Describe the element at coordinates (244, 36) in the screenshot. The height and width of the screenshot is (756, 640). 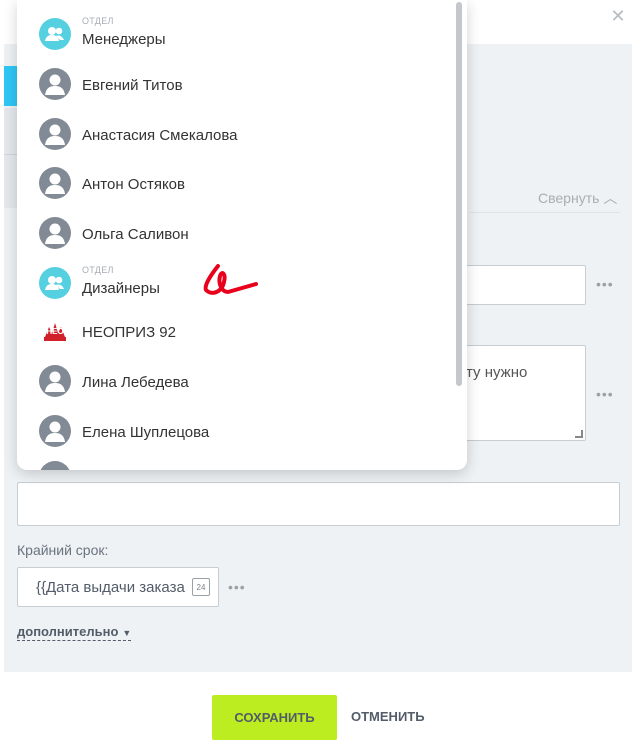
I see `list-item: ОТДЕЛ Менеджеры` at that location.